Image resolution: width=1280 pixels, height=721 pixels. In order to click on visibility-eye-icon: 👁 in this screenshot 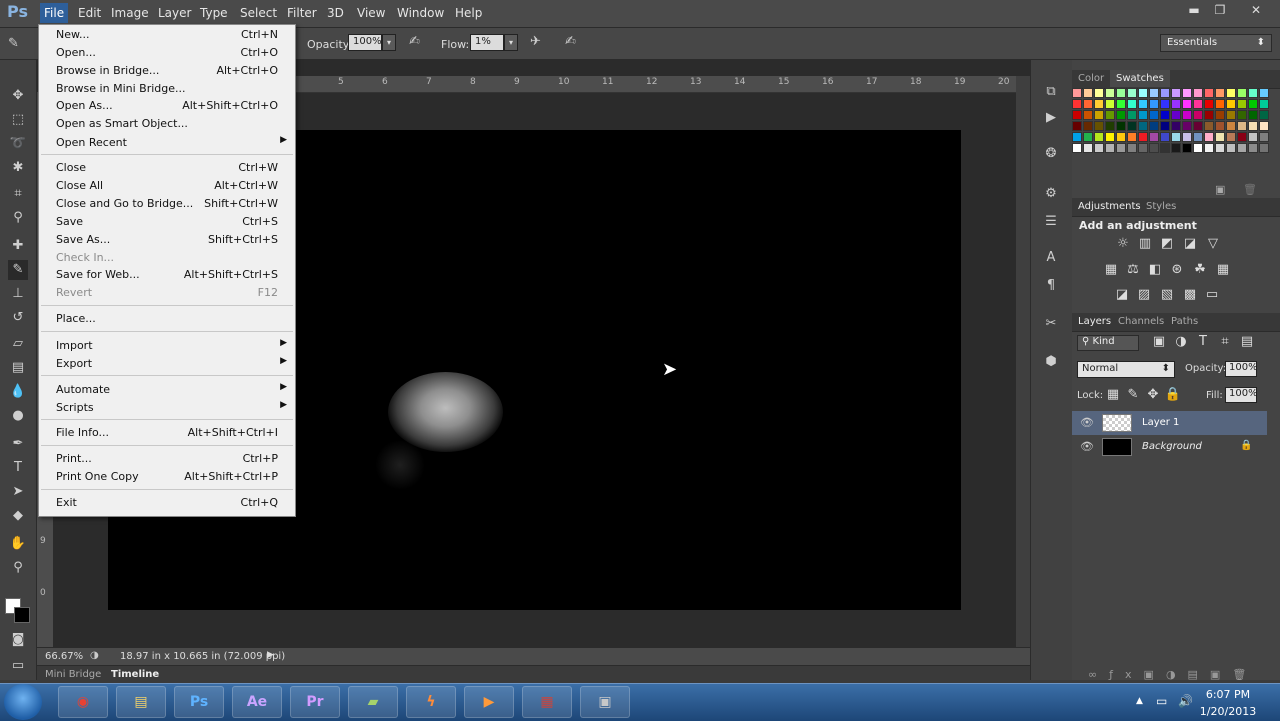, I will do `click(1087, 422)`.